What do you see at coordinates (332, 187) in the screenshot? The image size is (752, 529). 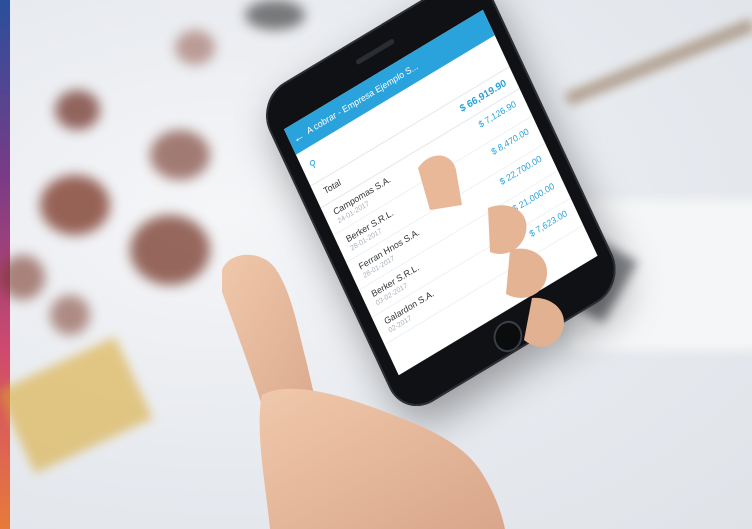 I see `total-label: Total` at bounding box center [332, 187].